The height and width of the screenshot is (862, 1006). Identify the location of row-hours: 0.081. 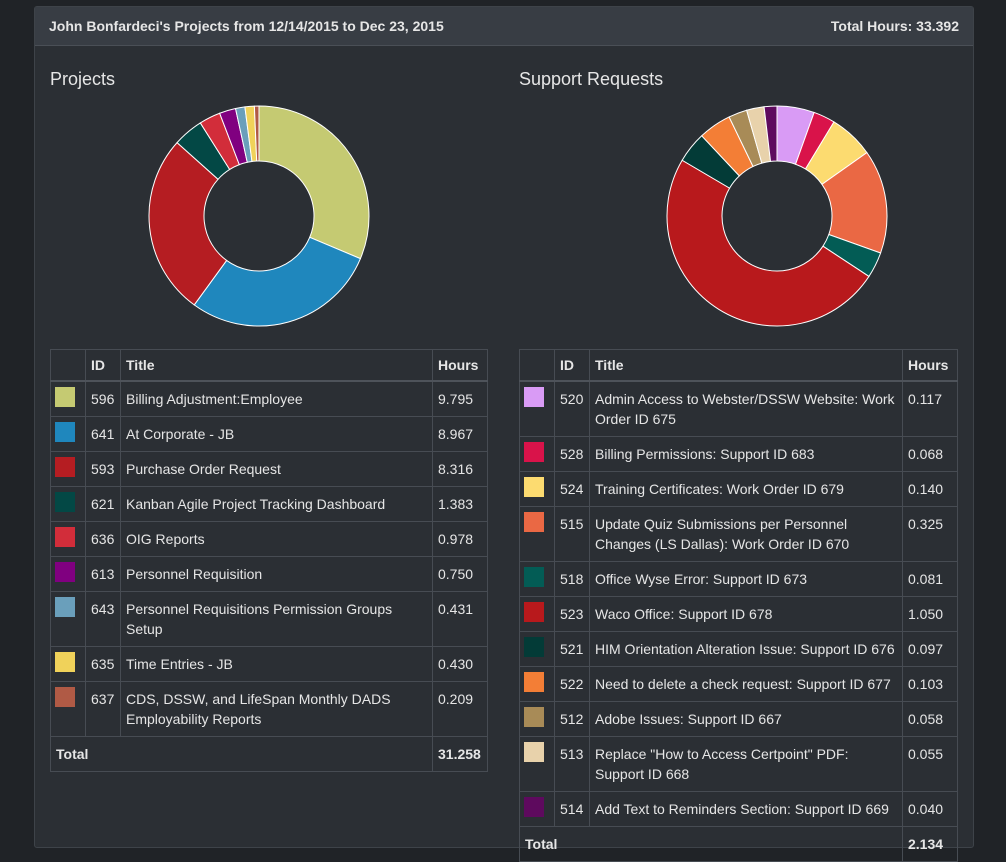
(930, 579).